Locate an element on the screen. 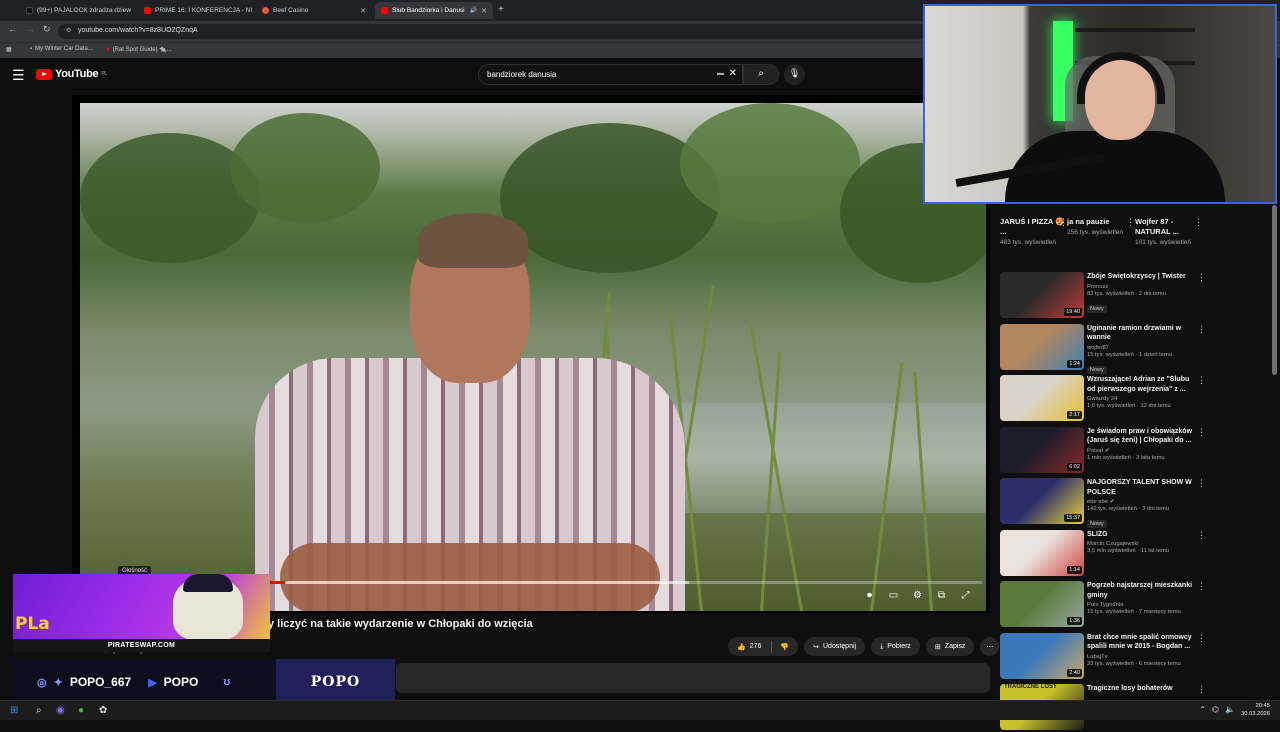 Image resolution: width=1280 pixels, height=732 pixels. search-icon: ⌕ is located at coordinates (39, 710).